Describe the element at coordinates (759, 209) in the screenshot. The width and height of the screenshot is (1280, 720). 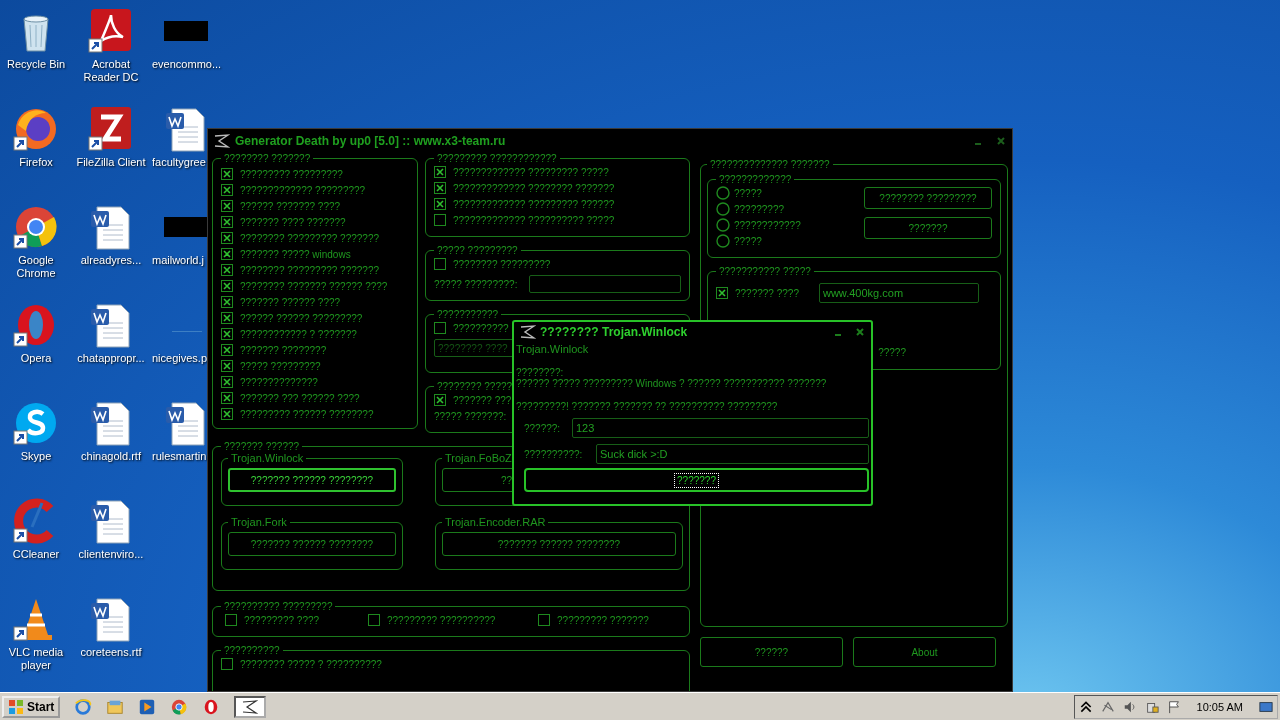
I see `radio-label: ?????????` at that location.